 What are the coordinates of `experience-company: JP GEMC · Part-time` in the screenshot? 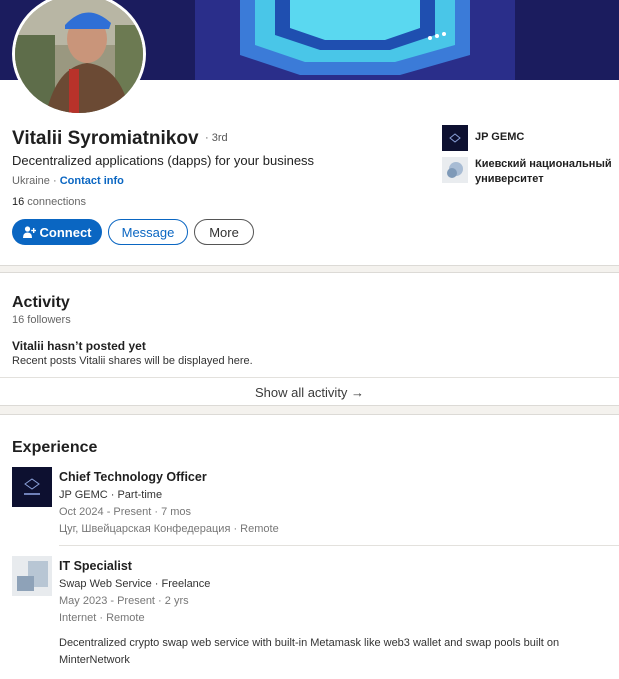 It's located at (111, 495).